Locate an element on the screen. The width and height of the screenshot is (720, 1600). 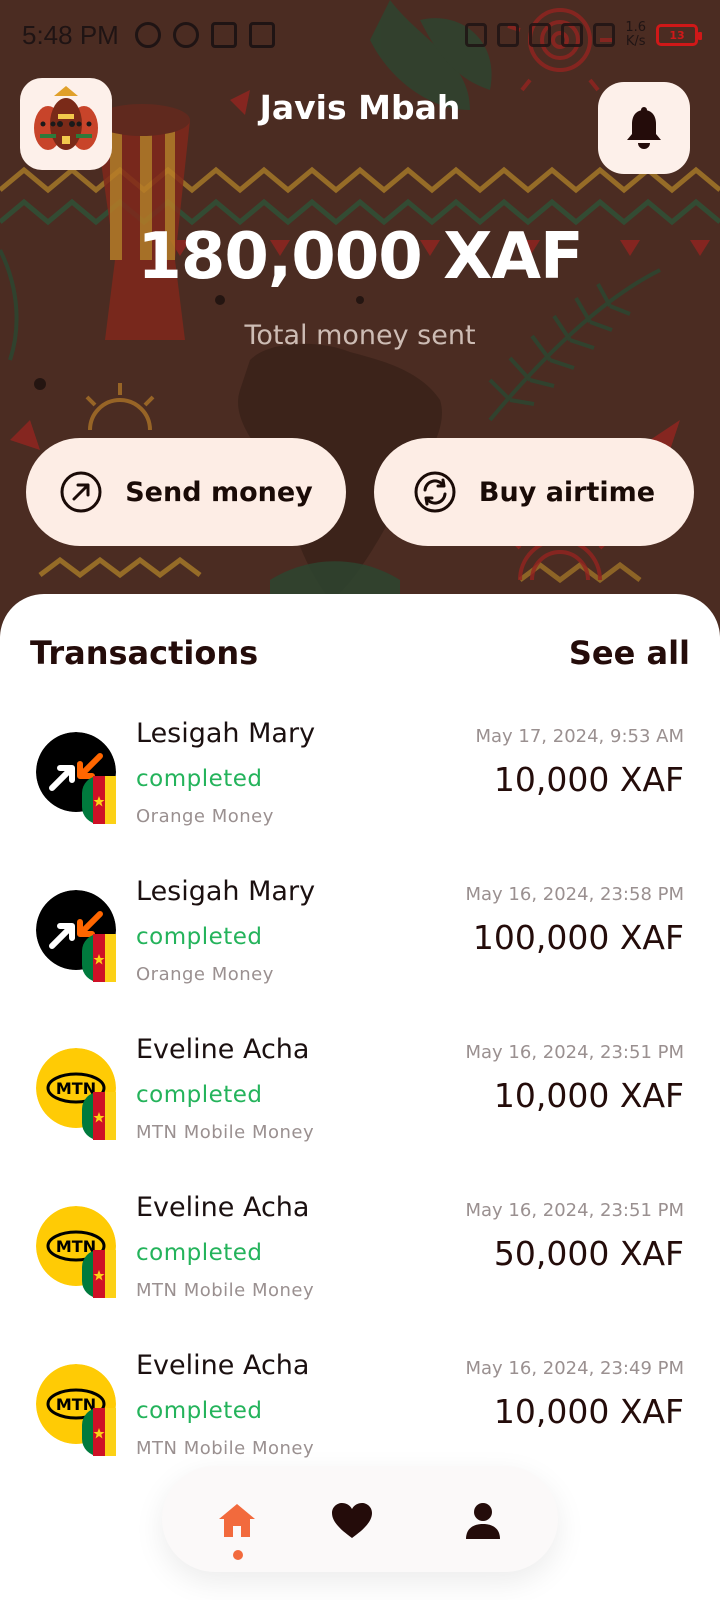
send-money-button: Send money is located at coordinates (186, 492).